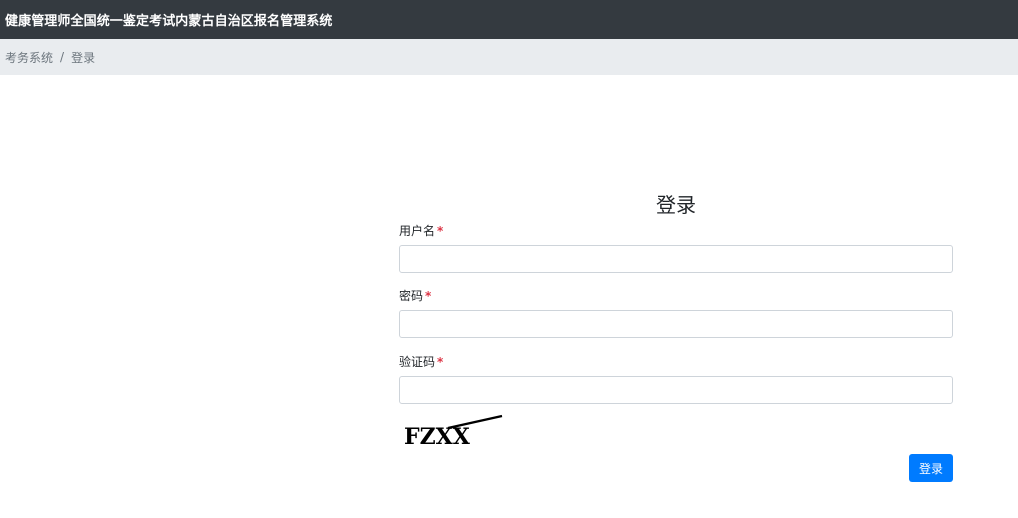  I want to click on password-label-text: 密码, so click(411, 296).